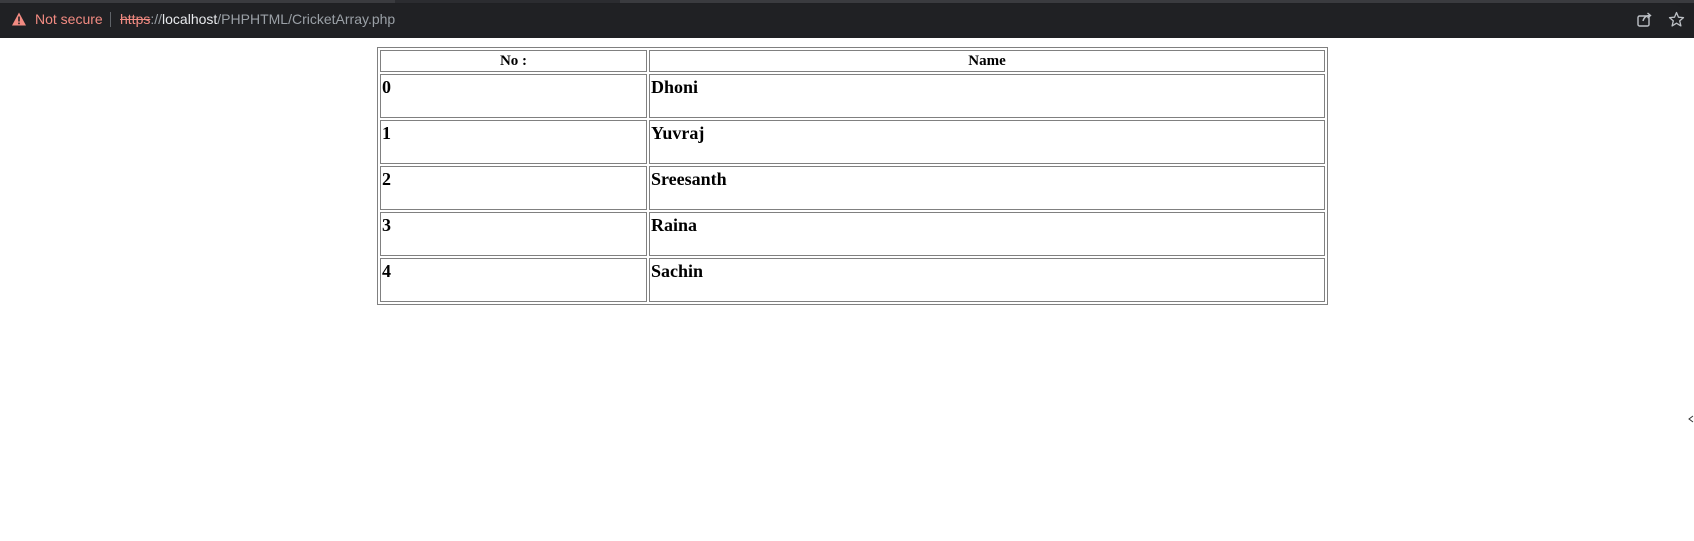 This screenshot has width=1694, height=541. Describe the element at coordinates (513, 280) in the screenshot. I see `cell-no: 4` at that location.